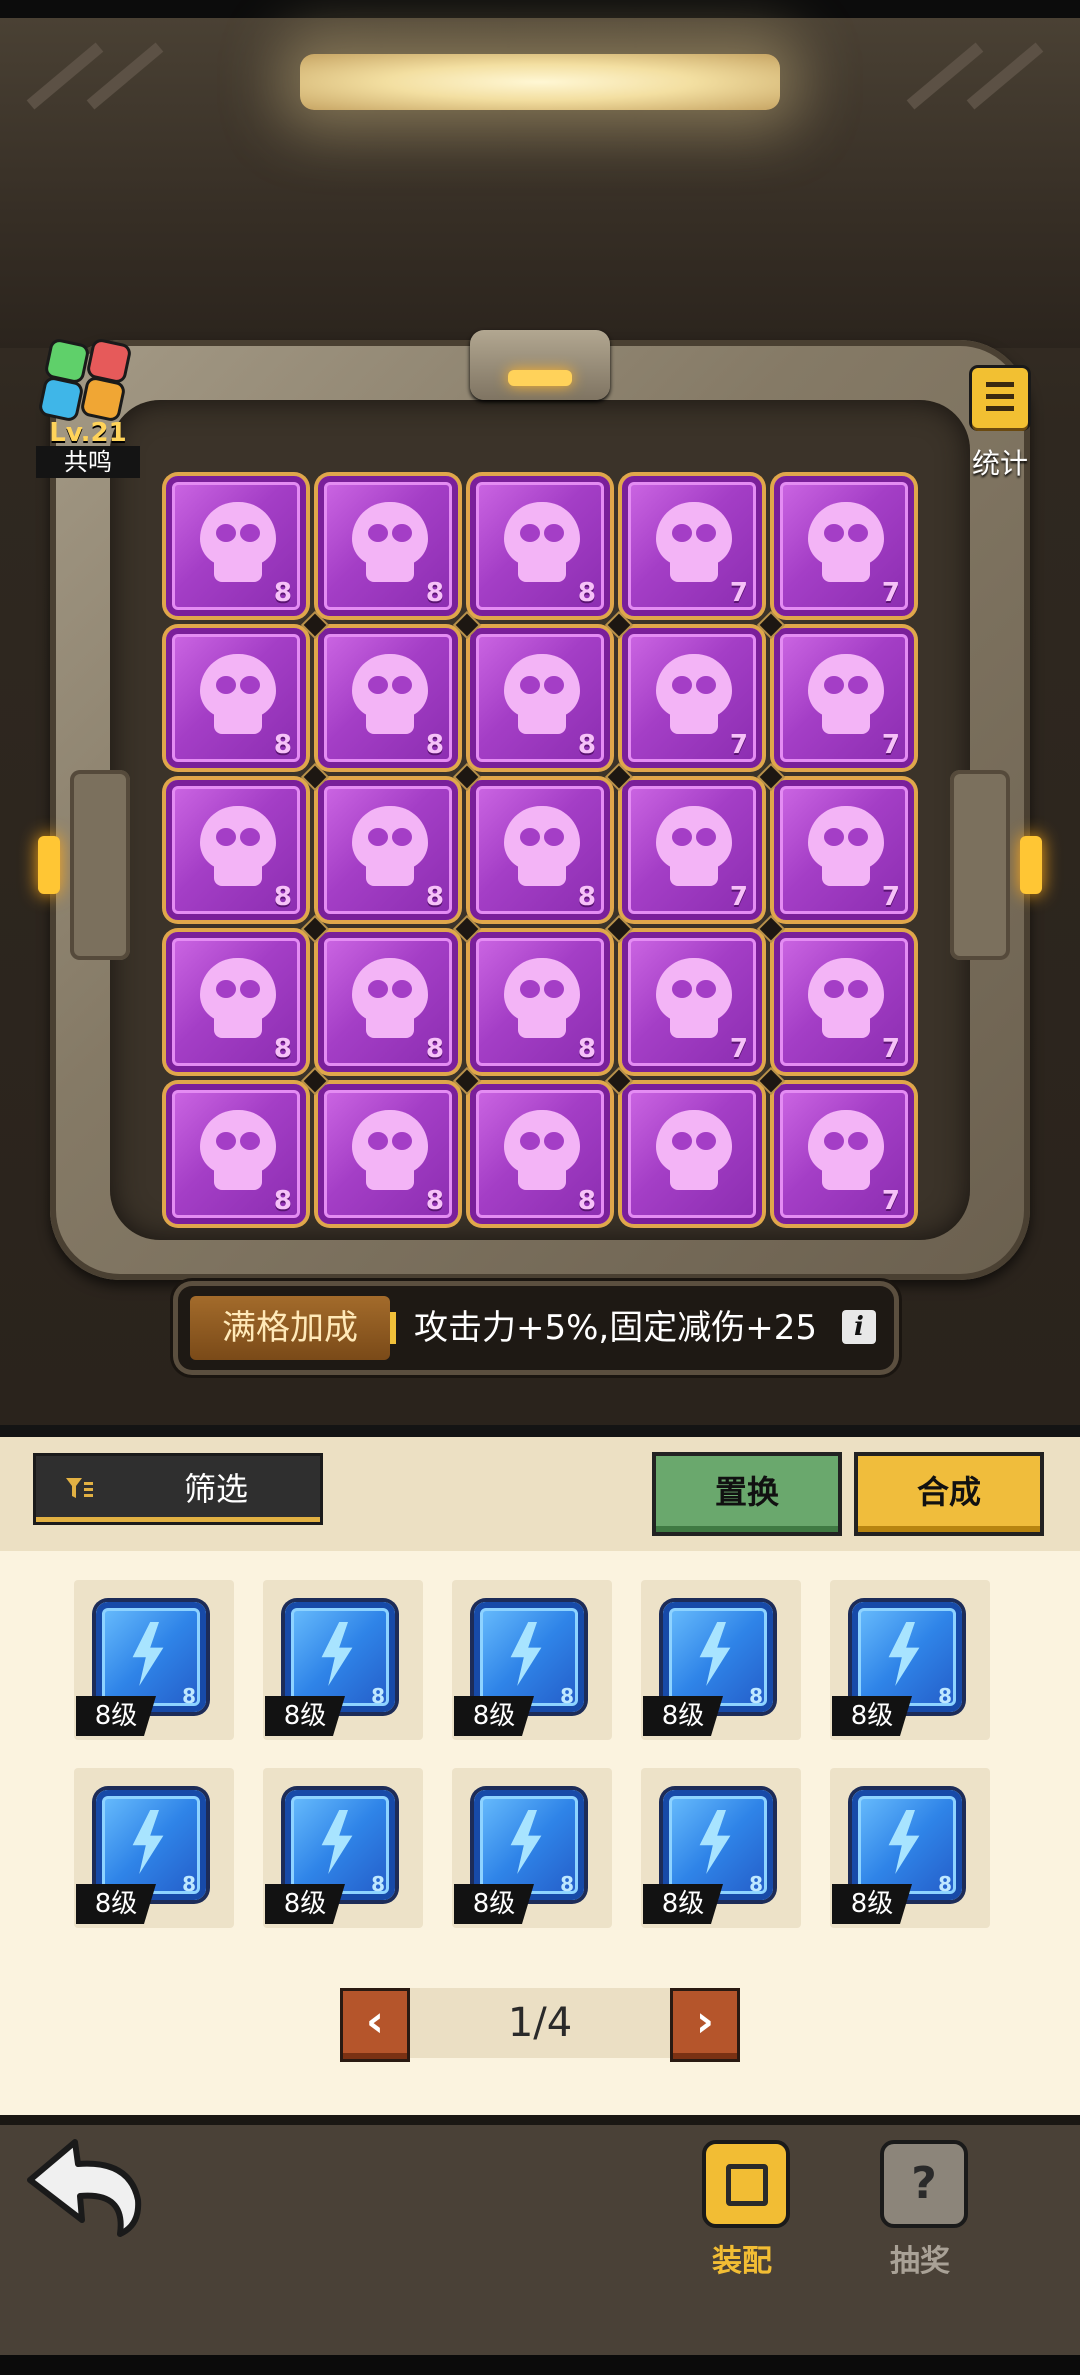  What do you see at coordinates (705, 2025) in the screenshot?
I see `chevron-right-icon: ›` at bounding box center [705, 2025].